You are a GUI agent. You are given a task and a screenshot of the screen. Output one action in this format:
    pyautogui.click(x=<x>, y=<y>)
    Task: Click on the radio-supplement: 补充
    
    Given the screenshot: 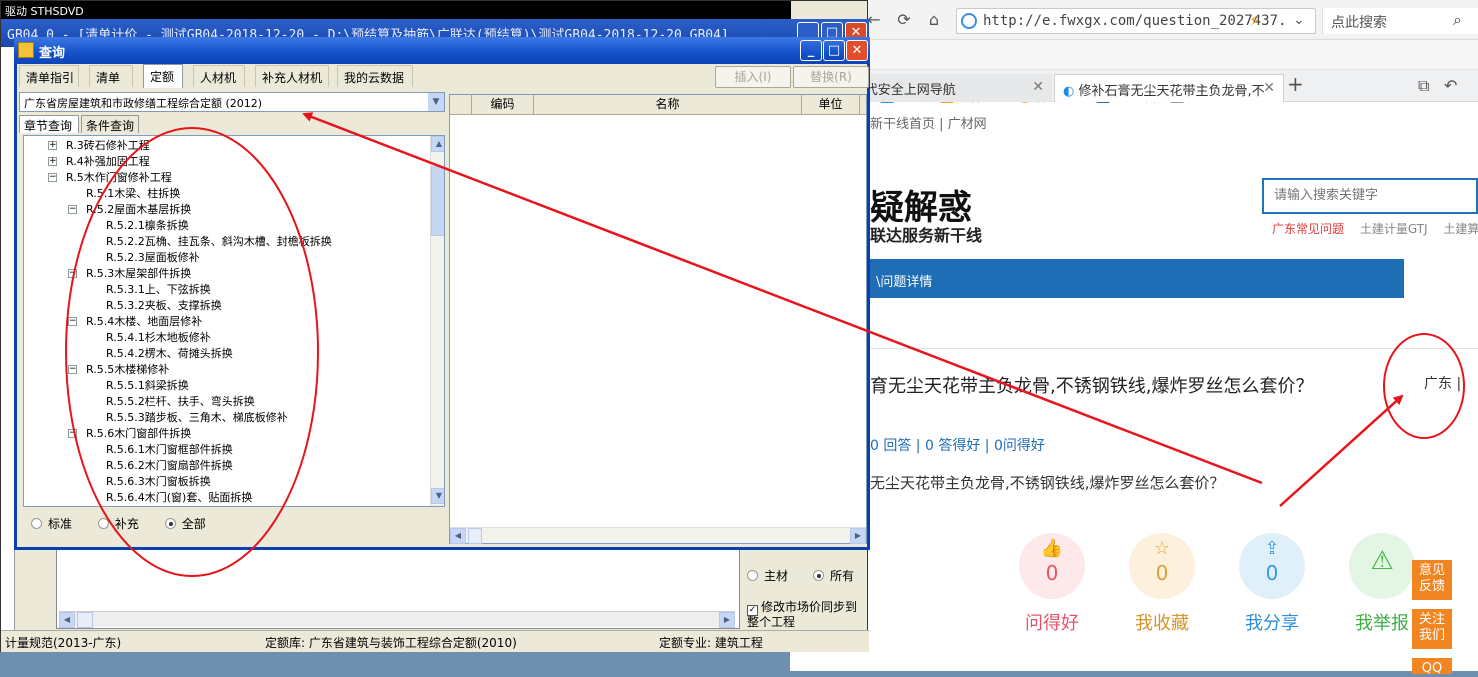 What is the action you would take?
    pyautogui.click(x=118, y=524)
    